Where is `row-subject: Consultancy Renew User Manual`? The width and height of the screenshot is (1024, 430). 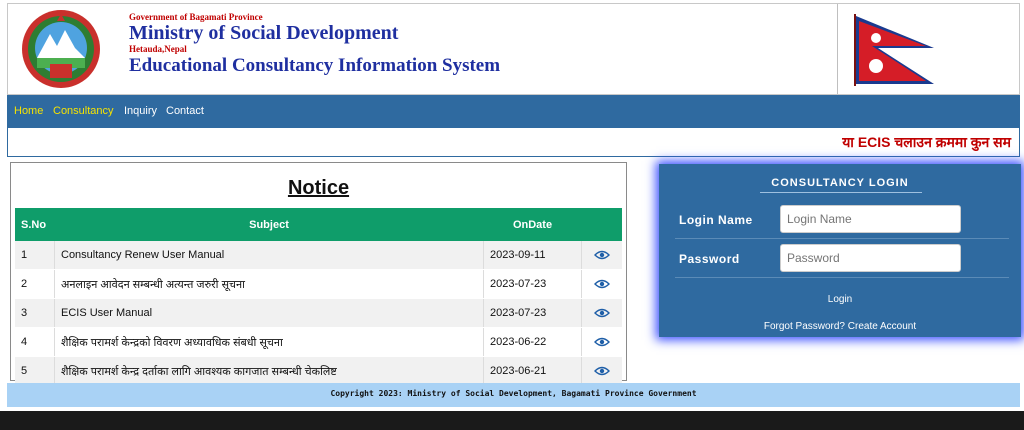 row-subject: Consultancy Renew User Manual is located at coordinates (269, 255).